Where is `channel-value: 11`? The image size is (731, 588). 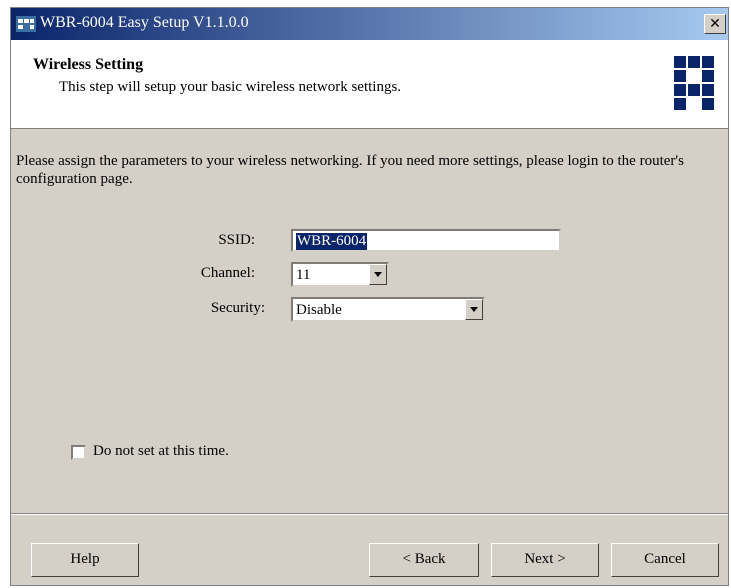
channel-value: 11 is located at coordinates (303, 275).